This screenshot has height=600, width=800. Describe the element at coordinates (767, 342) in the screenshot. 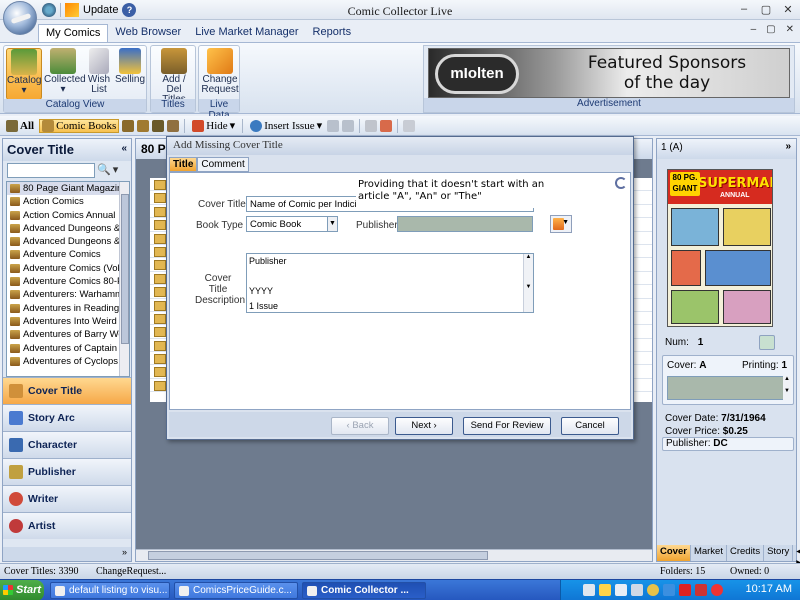

I see `zoom-cover-icon` at that location.